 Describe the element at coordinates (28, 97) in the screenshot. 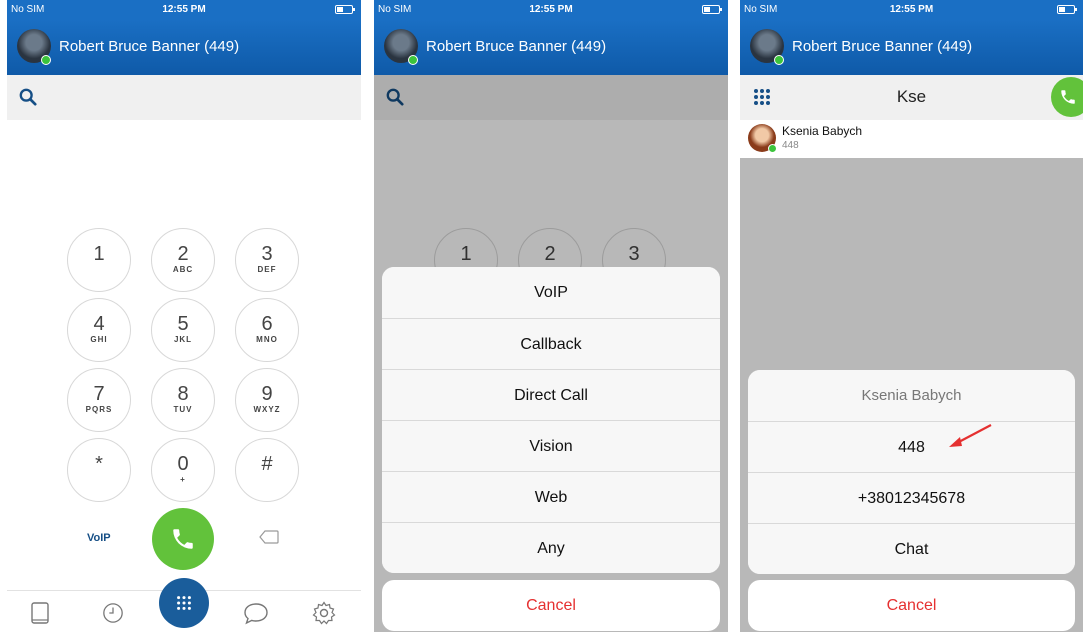

I see `search-icon` at that location.